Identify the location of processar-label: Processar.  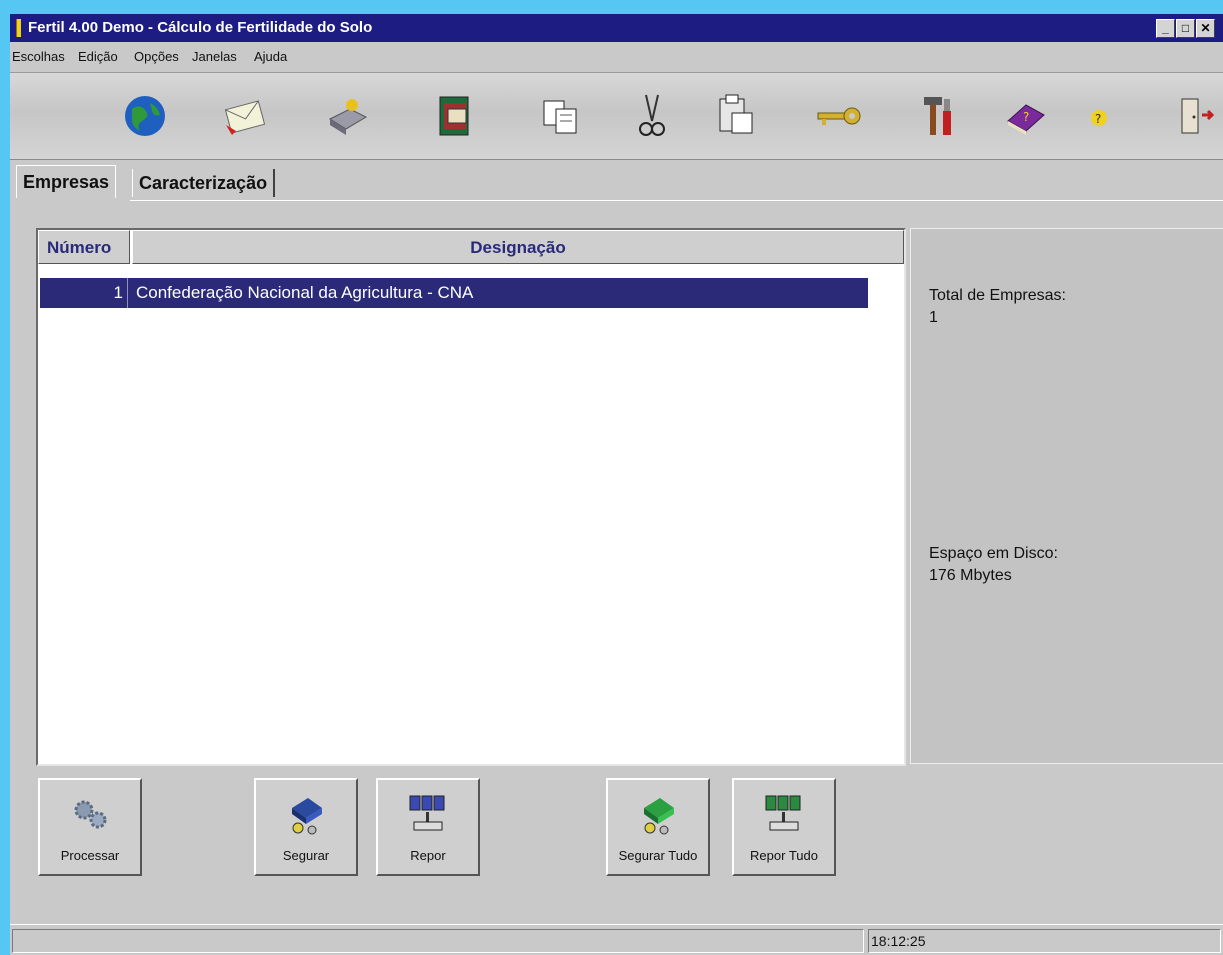
(90, 855).